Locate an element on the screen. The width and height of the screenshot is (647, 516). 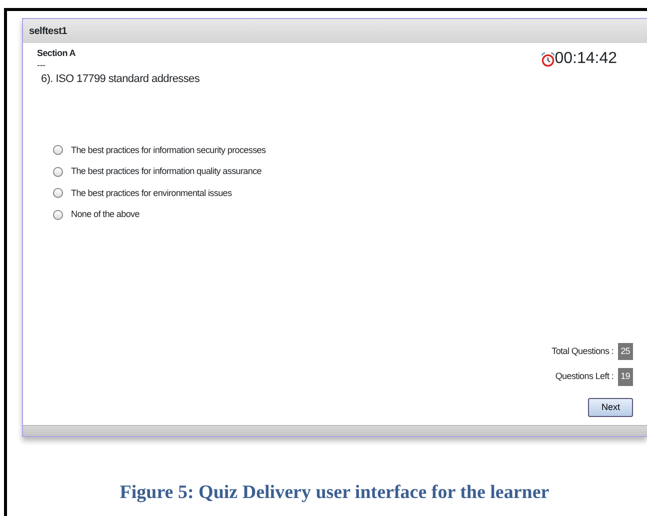
stat-value: 25 is located at coordinates (625, 351).